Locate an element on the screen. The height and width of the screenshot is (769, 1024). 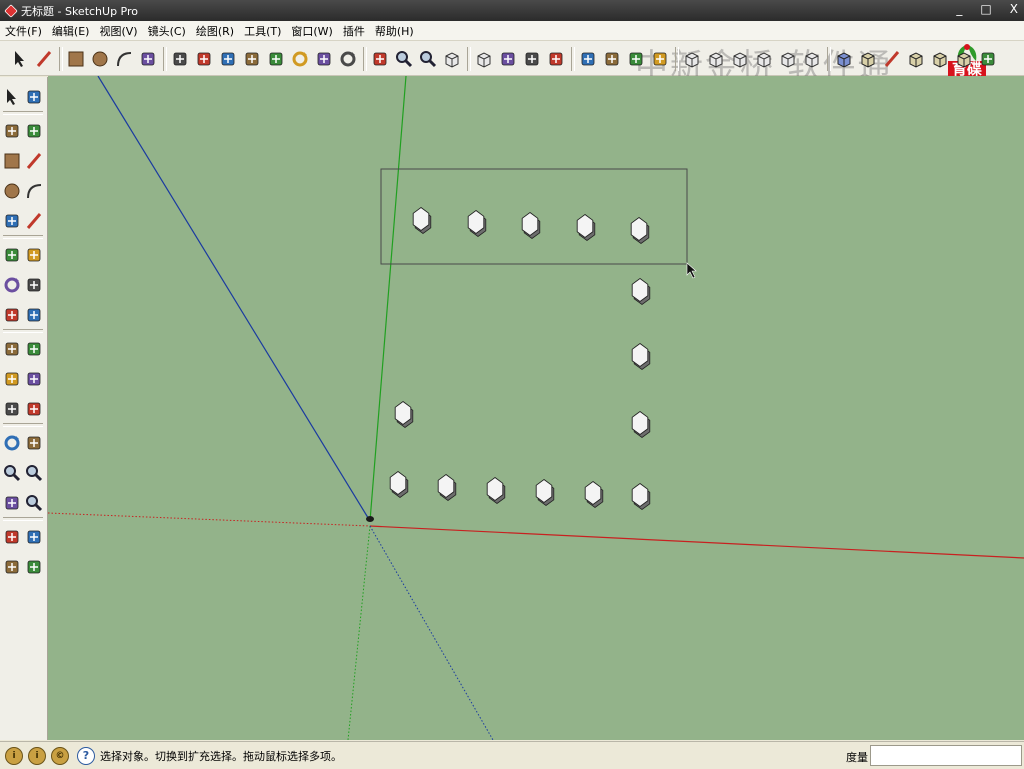
3d-text-tool-button is located at coordinates (34, 409).